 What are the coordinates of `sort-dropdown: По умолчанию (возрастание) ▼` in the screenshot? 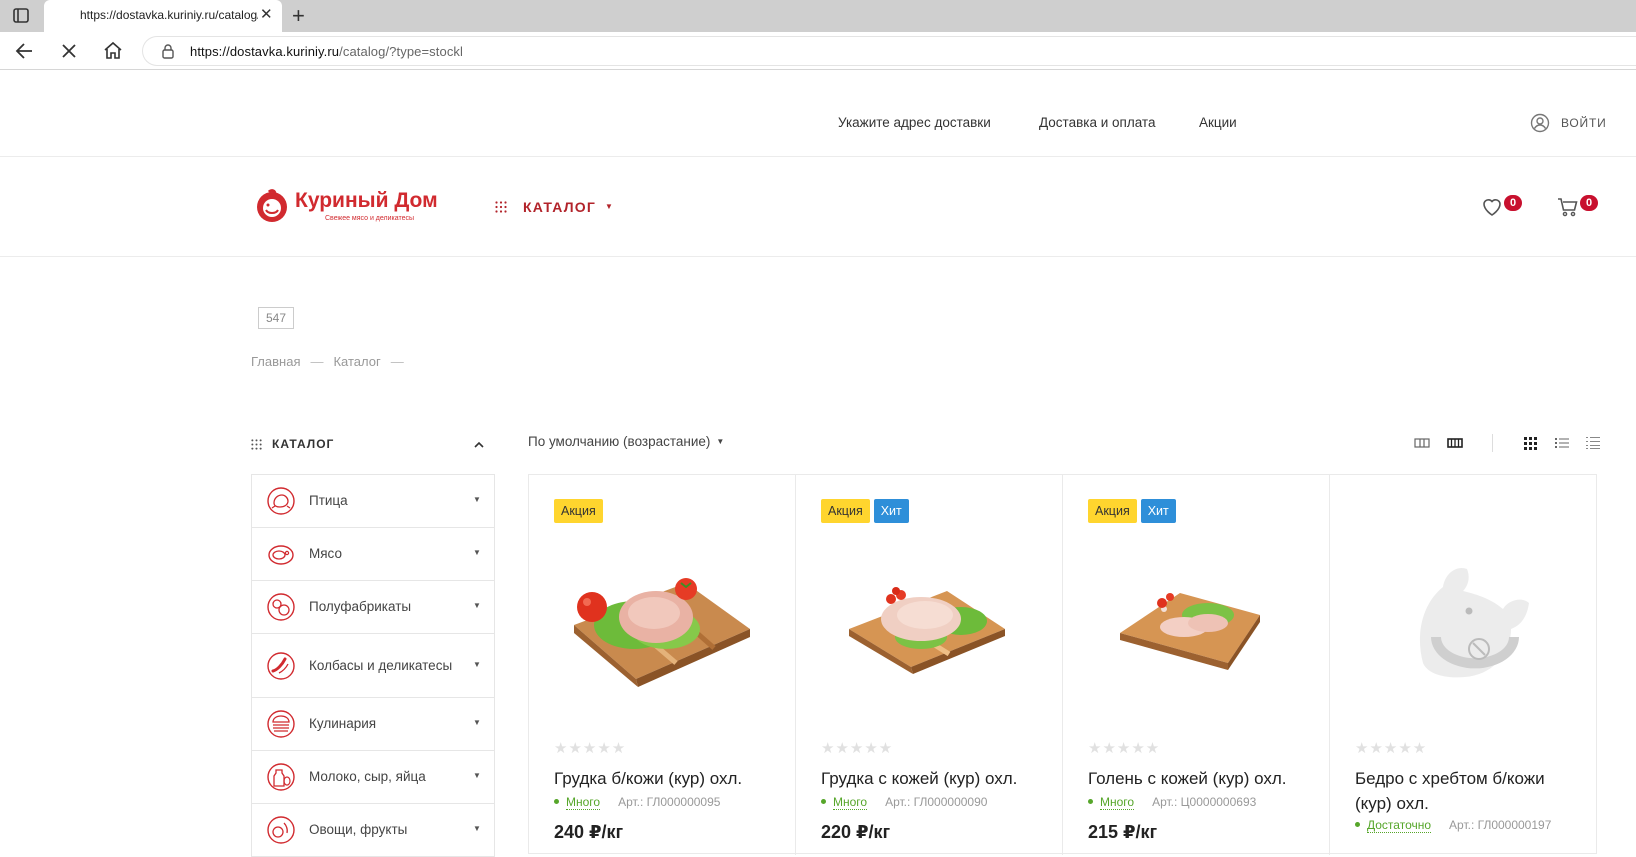 It's located at (626, 441).